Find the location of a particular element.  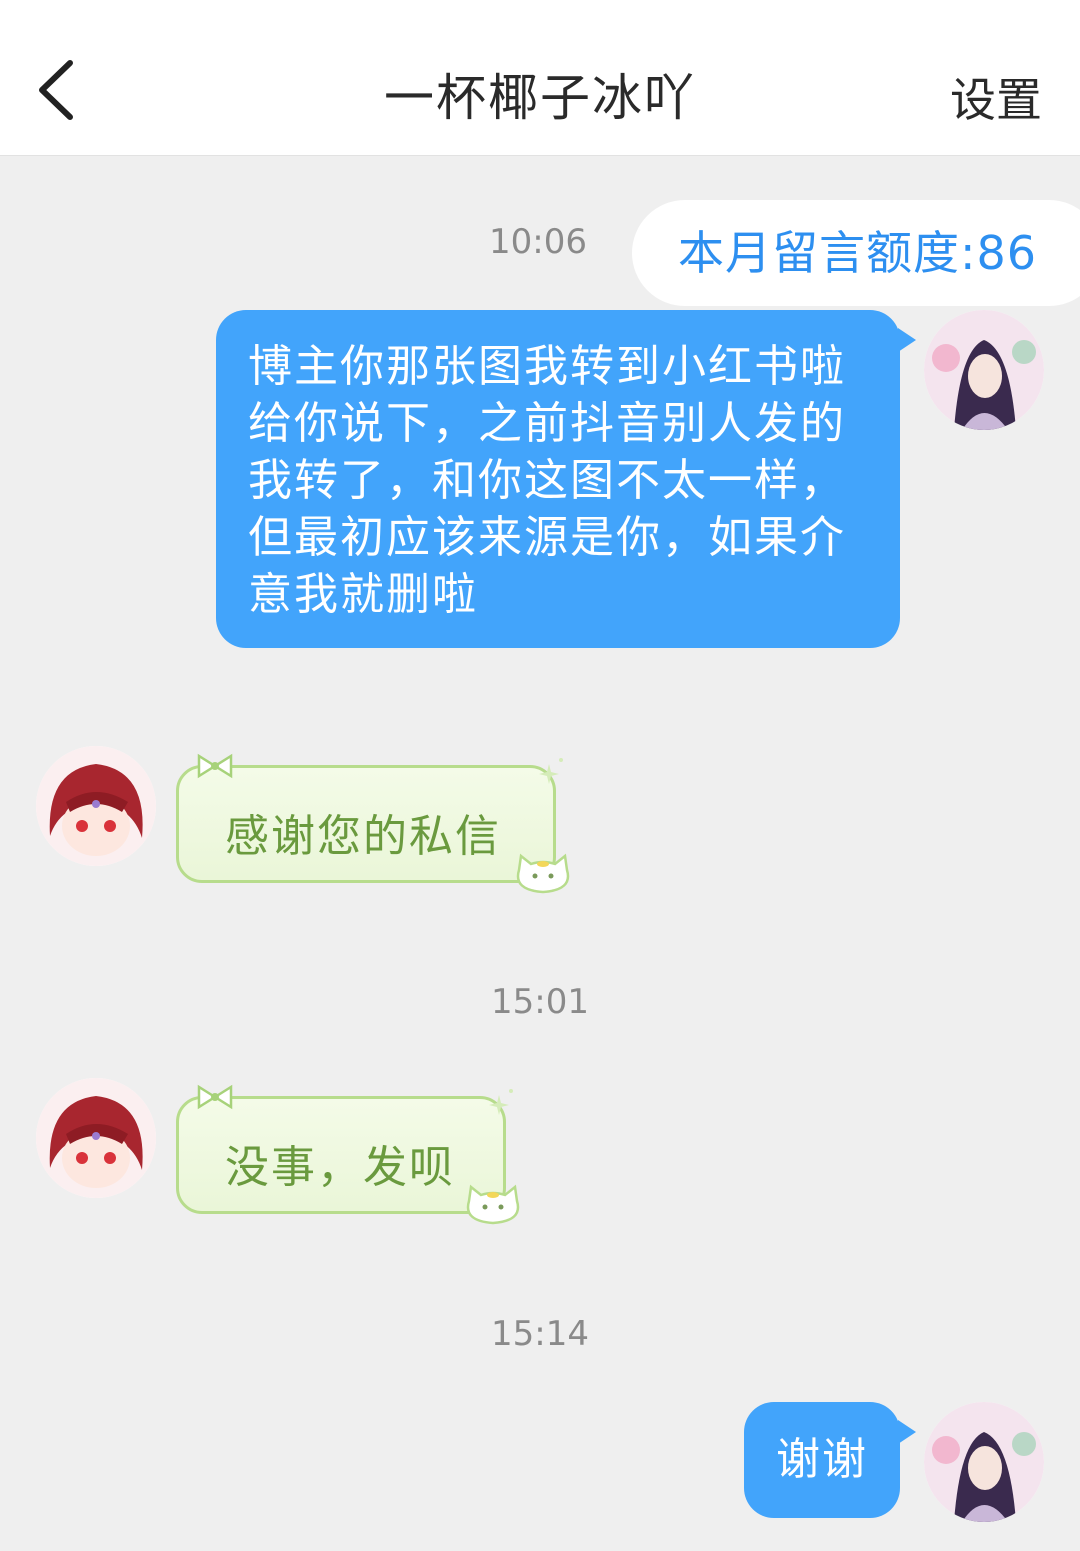

contact-message-bubble: 没事，发呗 is located at coordinates (348, 1154).